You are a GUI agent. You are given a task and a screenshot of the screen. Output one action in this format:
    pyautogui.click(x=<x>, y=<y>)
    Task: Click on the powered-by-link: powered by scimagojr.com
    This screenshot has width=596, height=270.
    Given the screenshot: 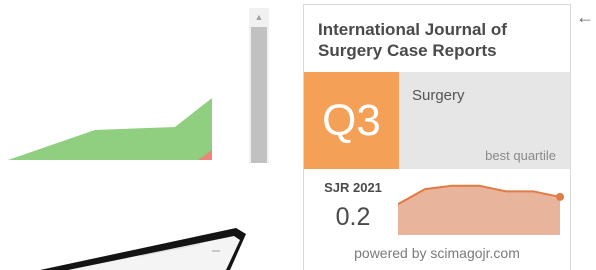 What is the action you would take?
    pyautogui.click(x=437, y=253)
    